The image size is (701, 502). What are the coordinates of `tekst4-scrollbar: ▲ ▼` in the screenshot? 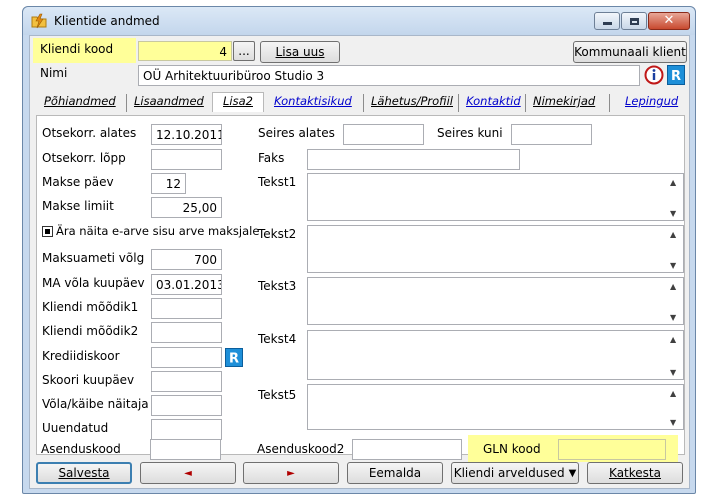 It's located at (674, 355).